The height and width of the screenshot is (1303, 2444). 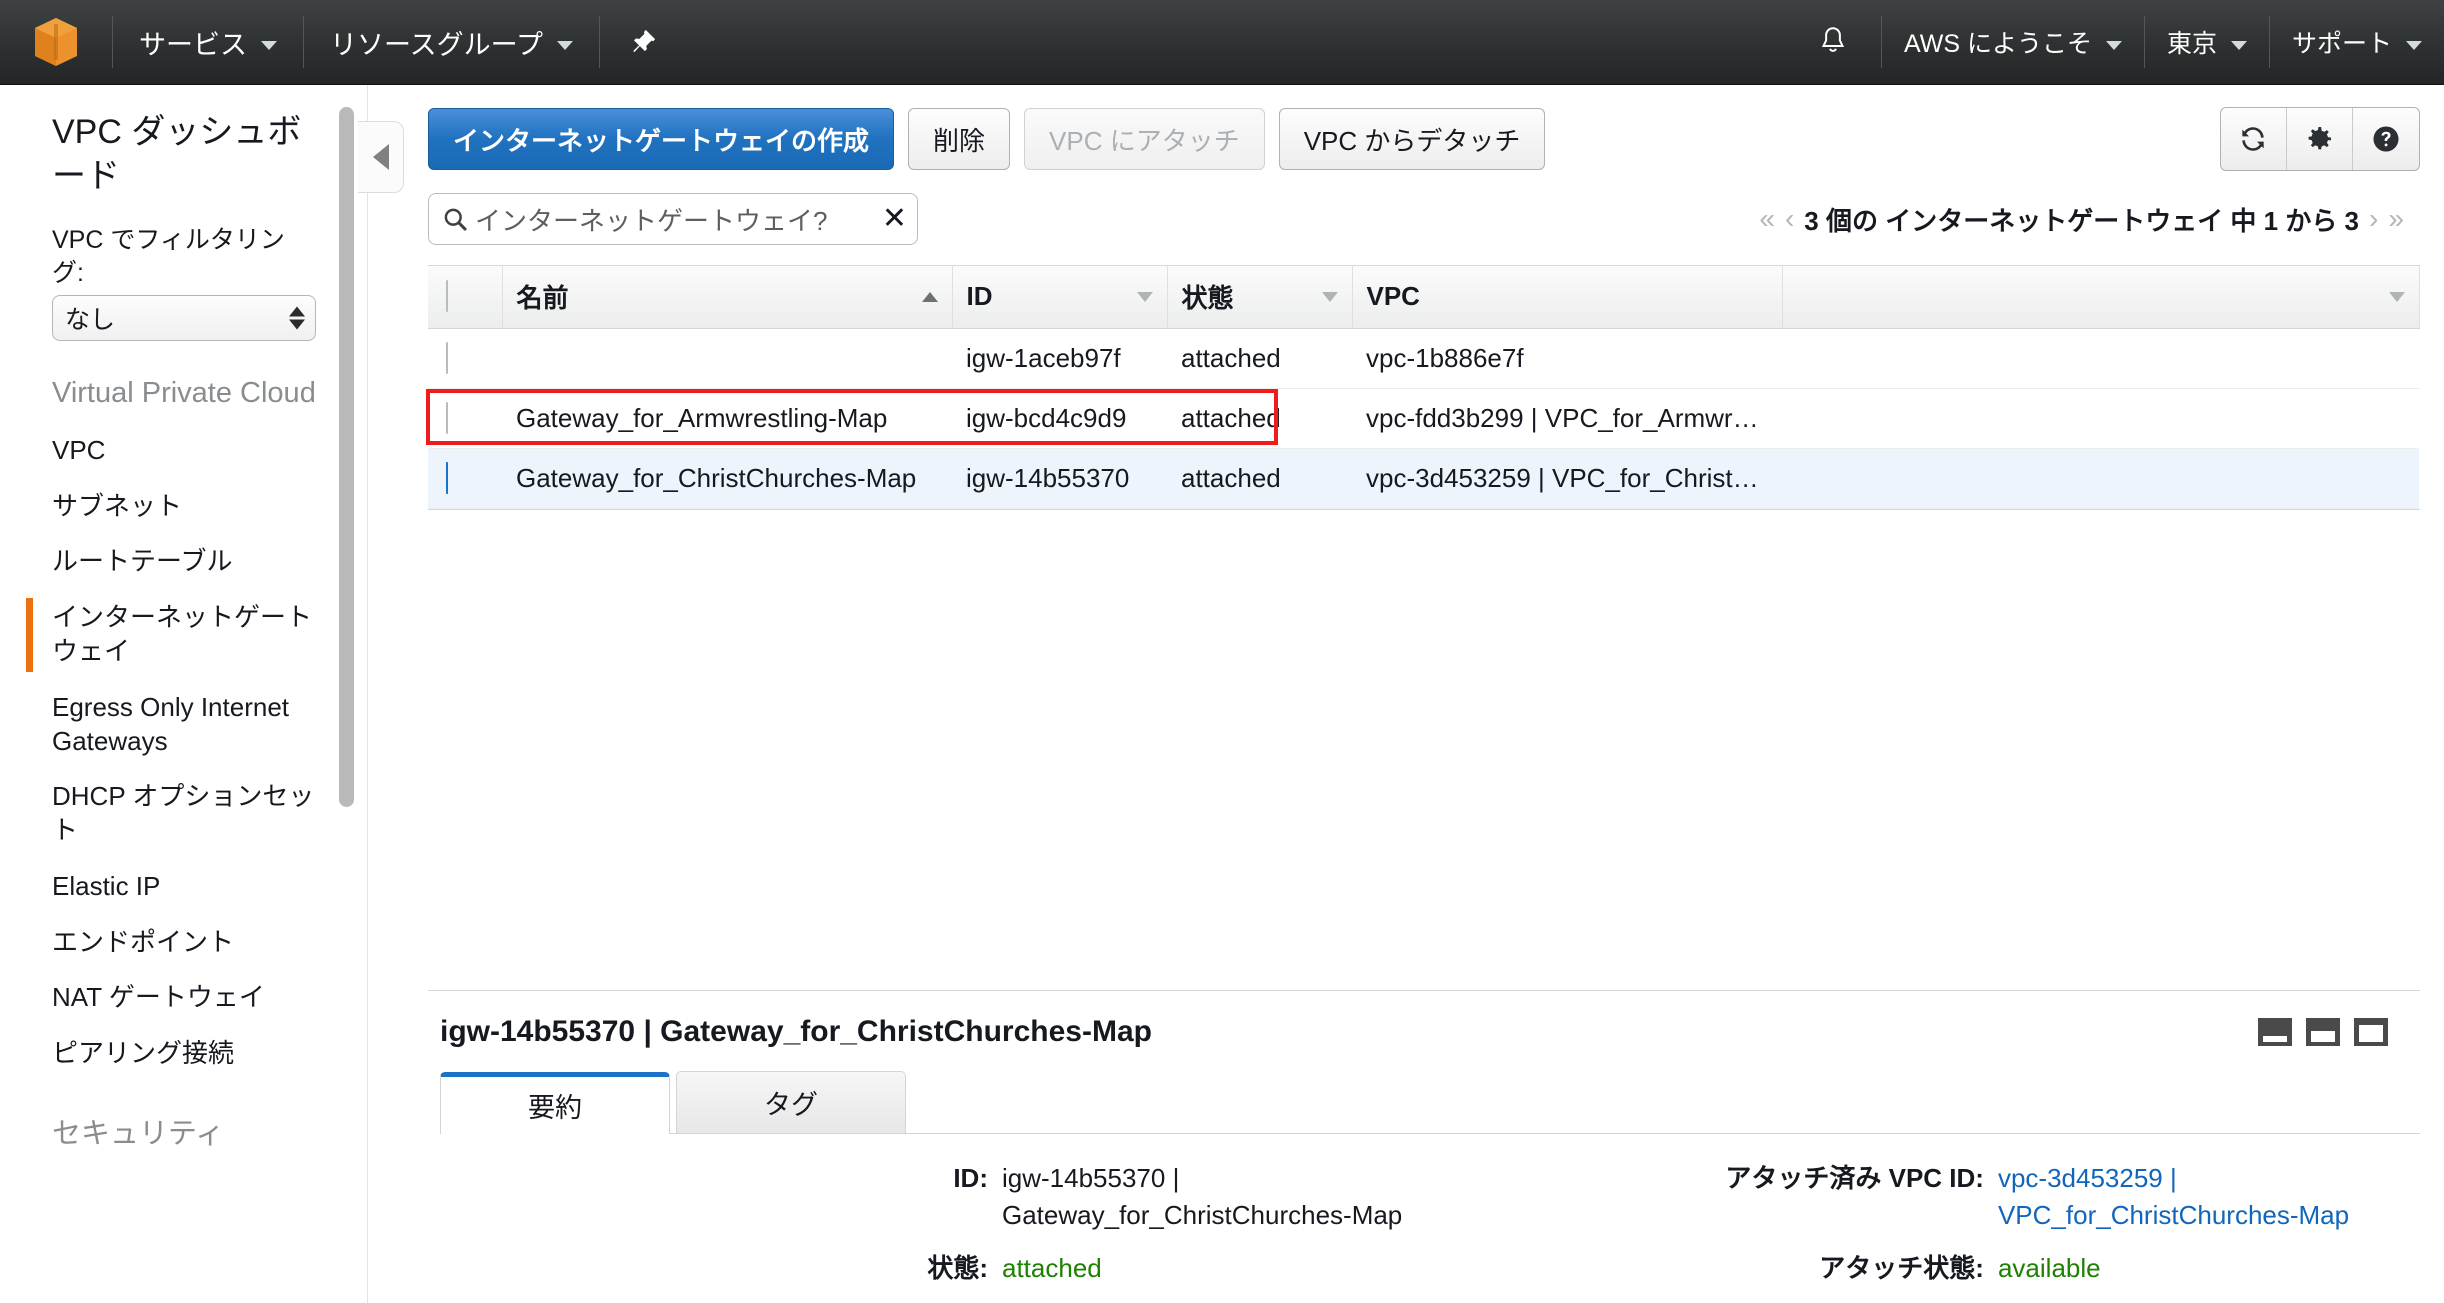 I want to click on vpc-filter-wrap: なし, so click(x=184, y=315).